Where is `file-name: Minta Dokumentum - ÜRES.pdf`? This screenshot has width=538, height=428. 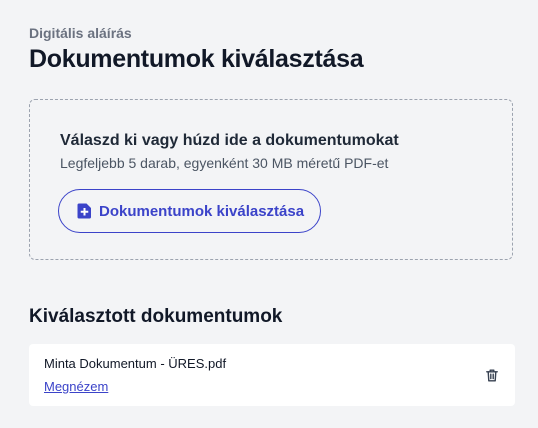
file-name: Minta Dokumentum - ÜRES.pdf is located at coordinates (135, 363).